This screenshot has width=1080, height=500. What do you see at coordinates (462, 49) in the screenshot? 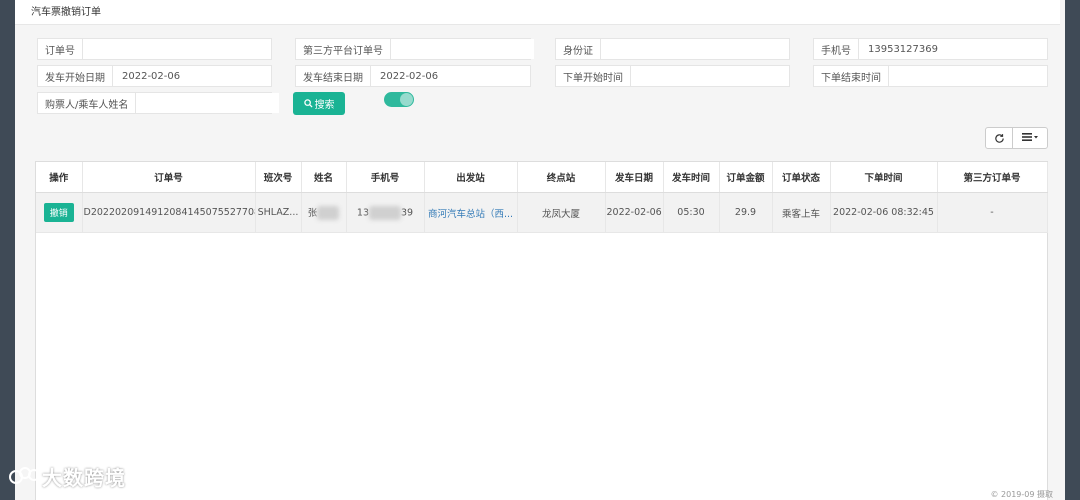
I see `third-order-no-input` at bounding box center [462, 49].